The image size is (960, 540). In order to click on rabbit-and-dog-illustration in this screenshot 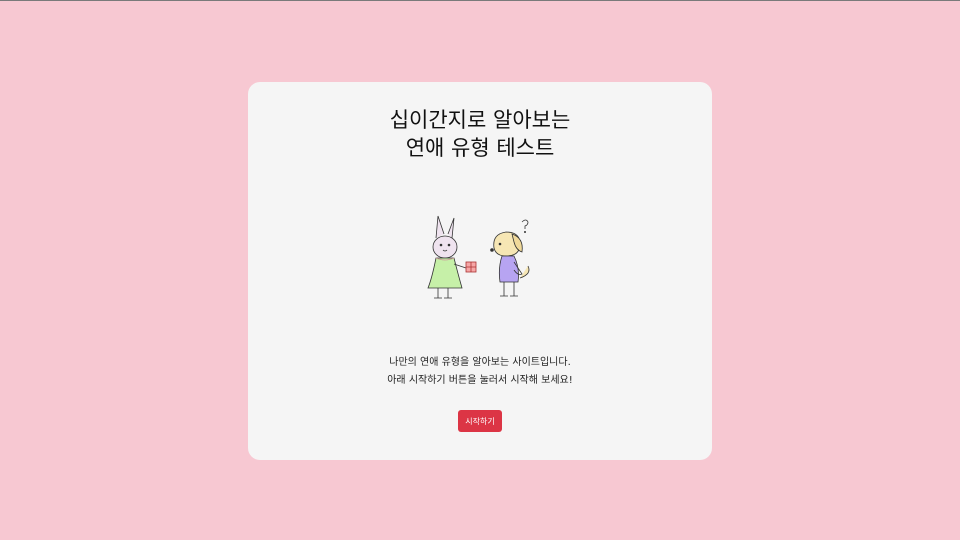, I will do `click(478, 257)`.